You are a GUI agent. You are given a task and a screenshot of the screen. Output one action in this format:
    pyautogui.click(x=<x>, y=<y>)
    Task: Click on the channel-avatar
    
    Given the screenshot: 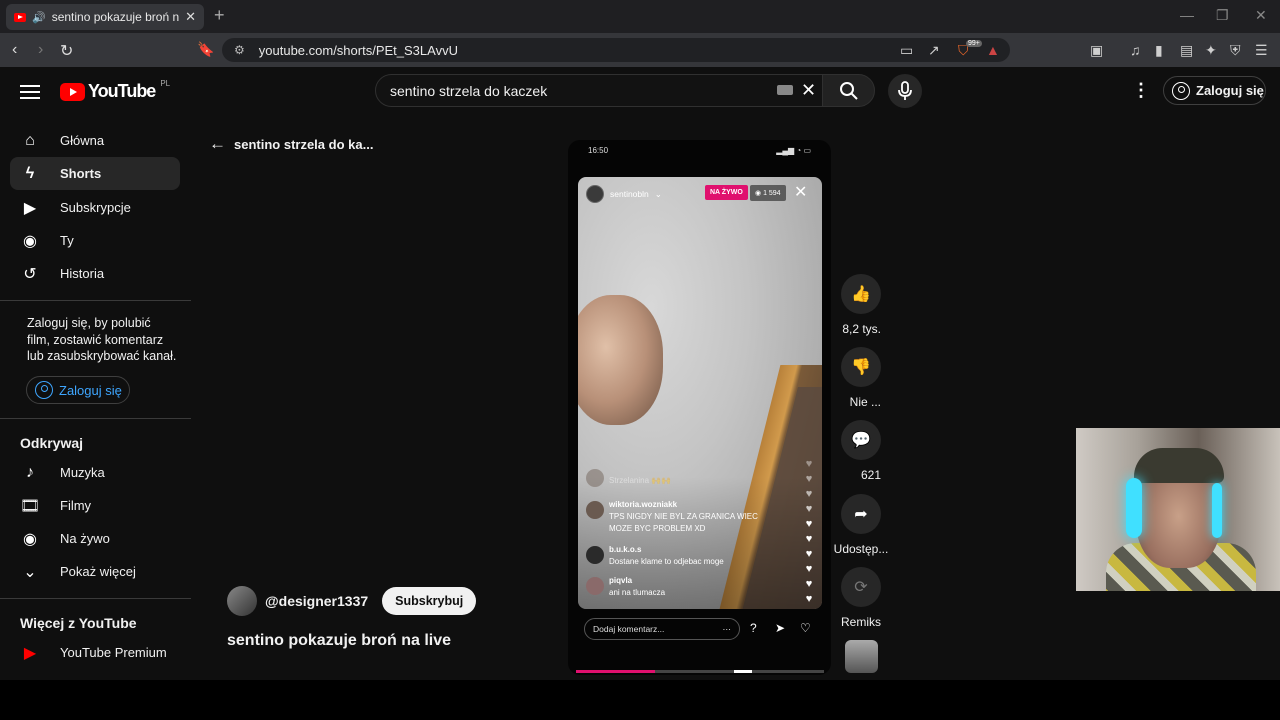 What is the action you would take?
    pyautogui.click(x=242, y=601)
    